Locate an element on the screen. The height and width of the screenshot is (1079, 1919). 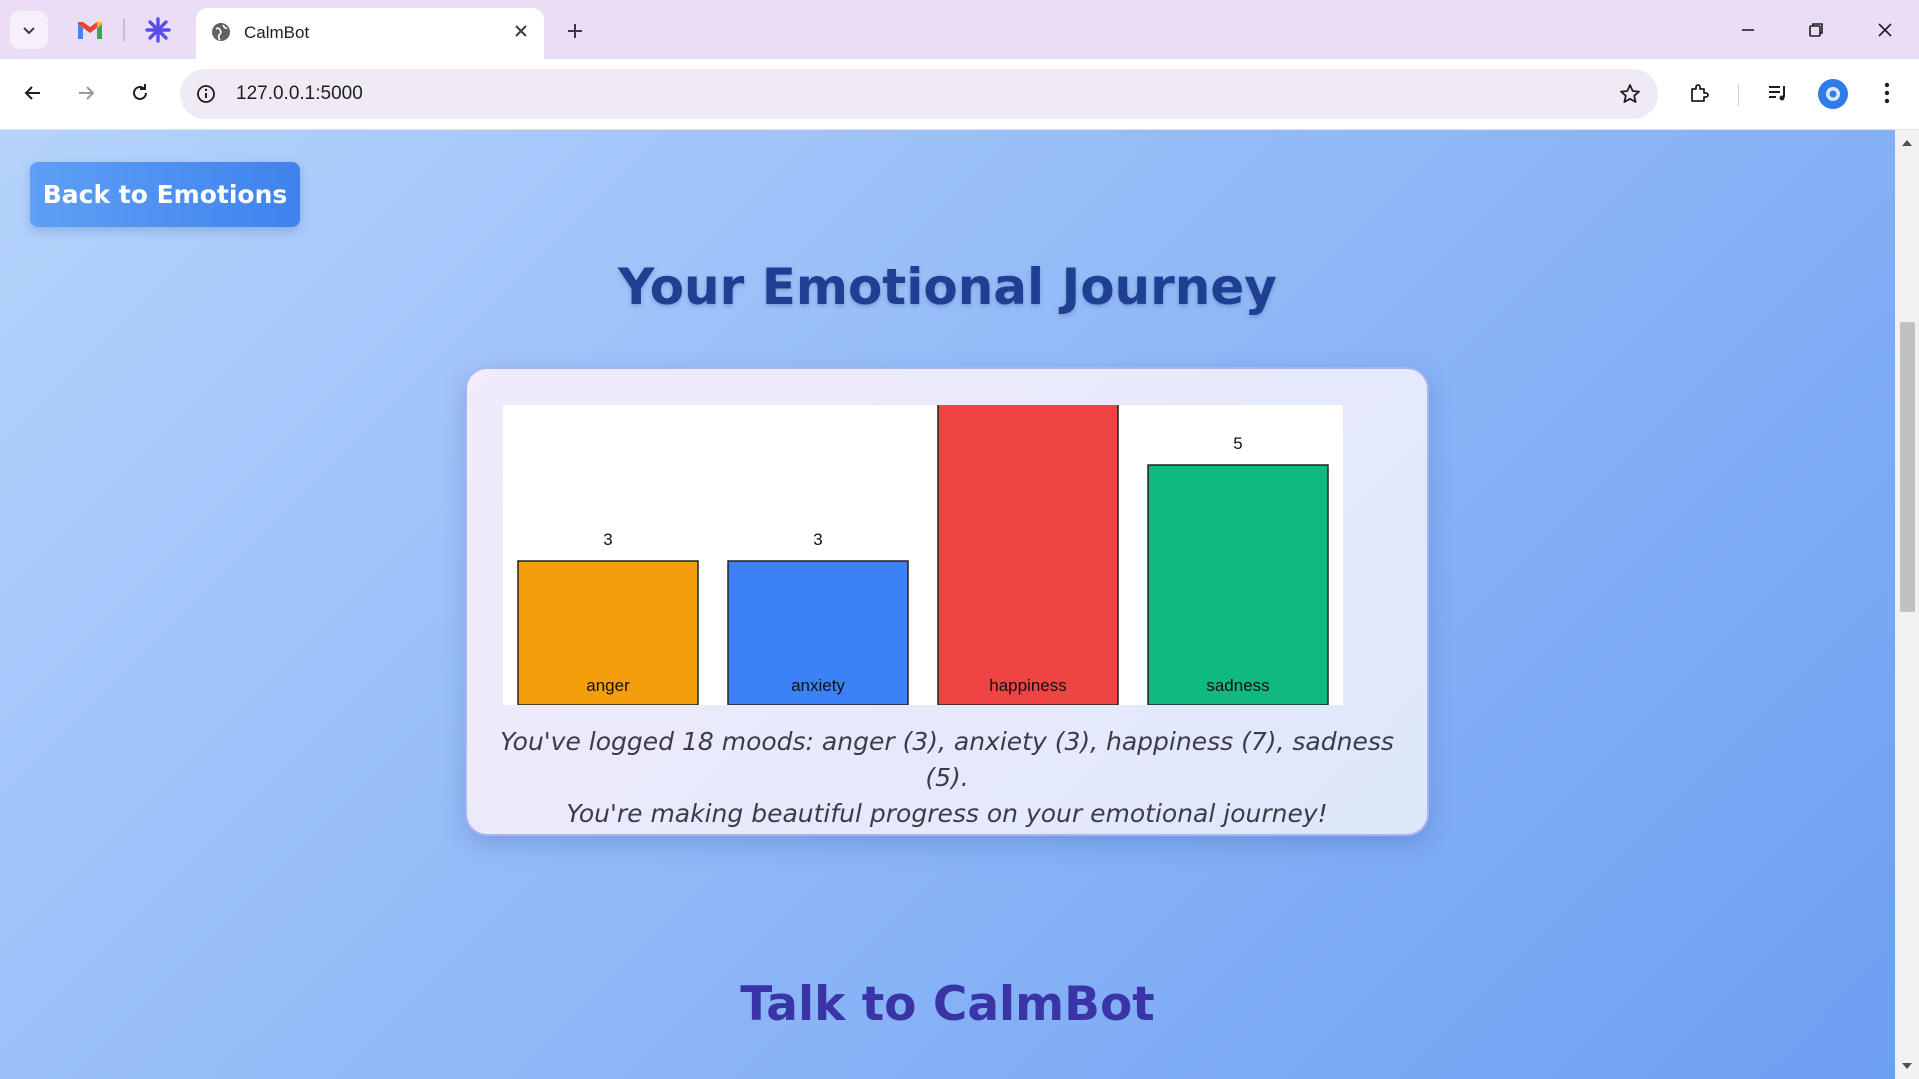
avatar-icon is located at coordinates (1833, 94).